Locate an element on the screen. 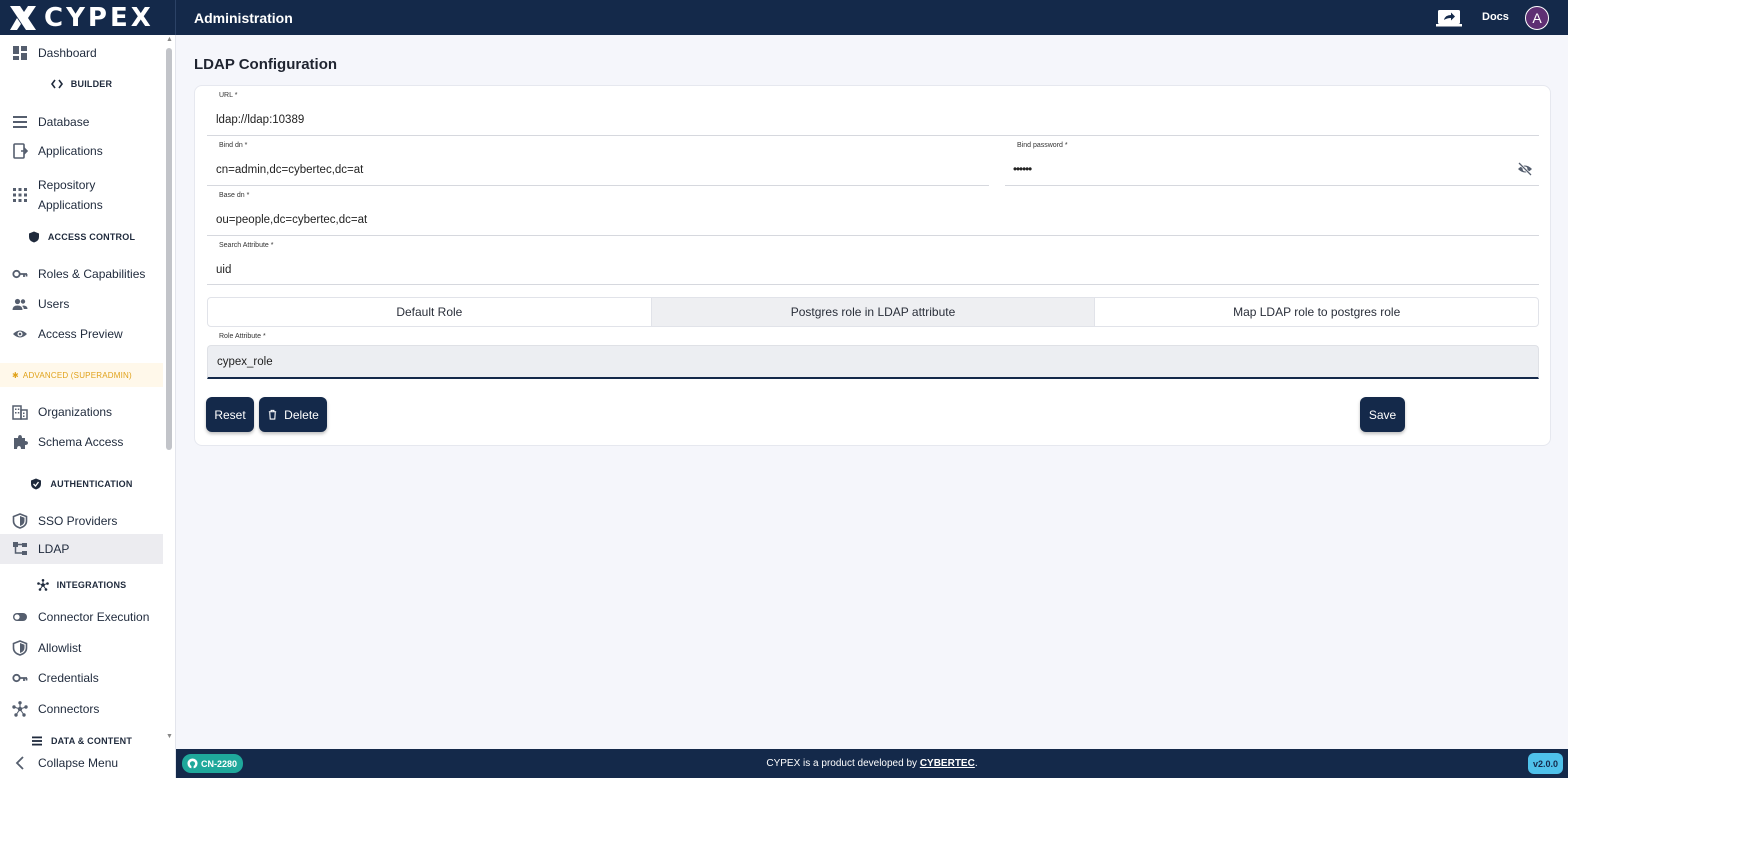  sidebar-item-label: Schema Access is located at coordinates (81, 442).